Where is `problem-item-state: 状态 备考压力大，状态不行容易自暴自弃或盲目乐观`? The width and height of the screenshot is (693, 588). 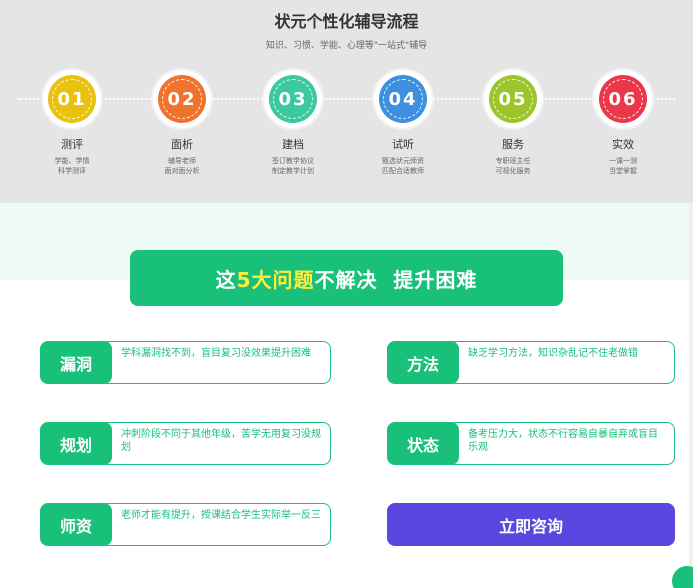
problem-item-state: 状态 备考压力大，状态不行容易自暴自弃或盲目乐观 is located at coordinates (531, 443).